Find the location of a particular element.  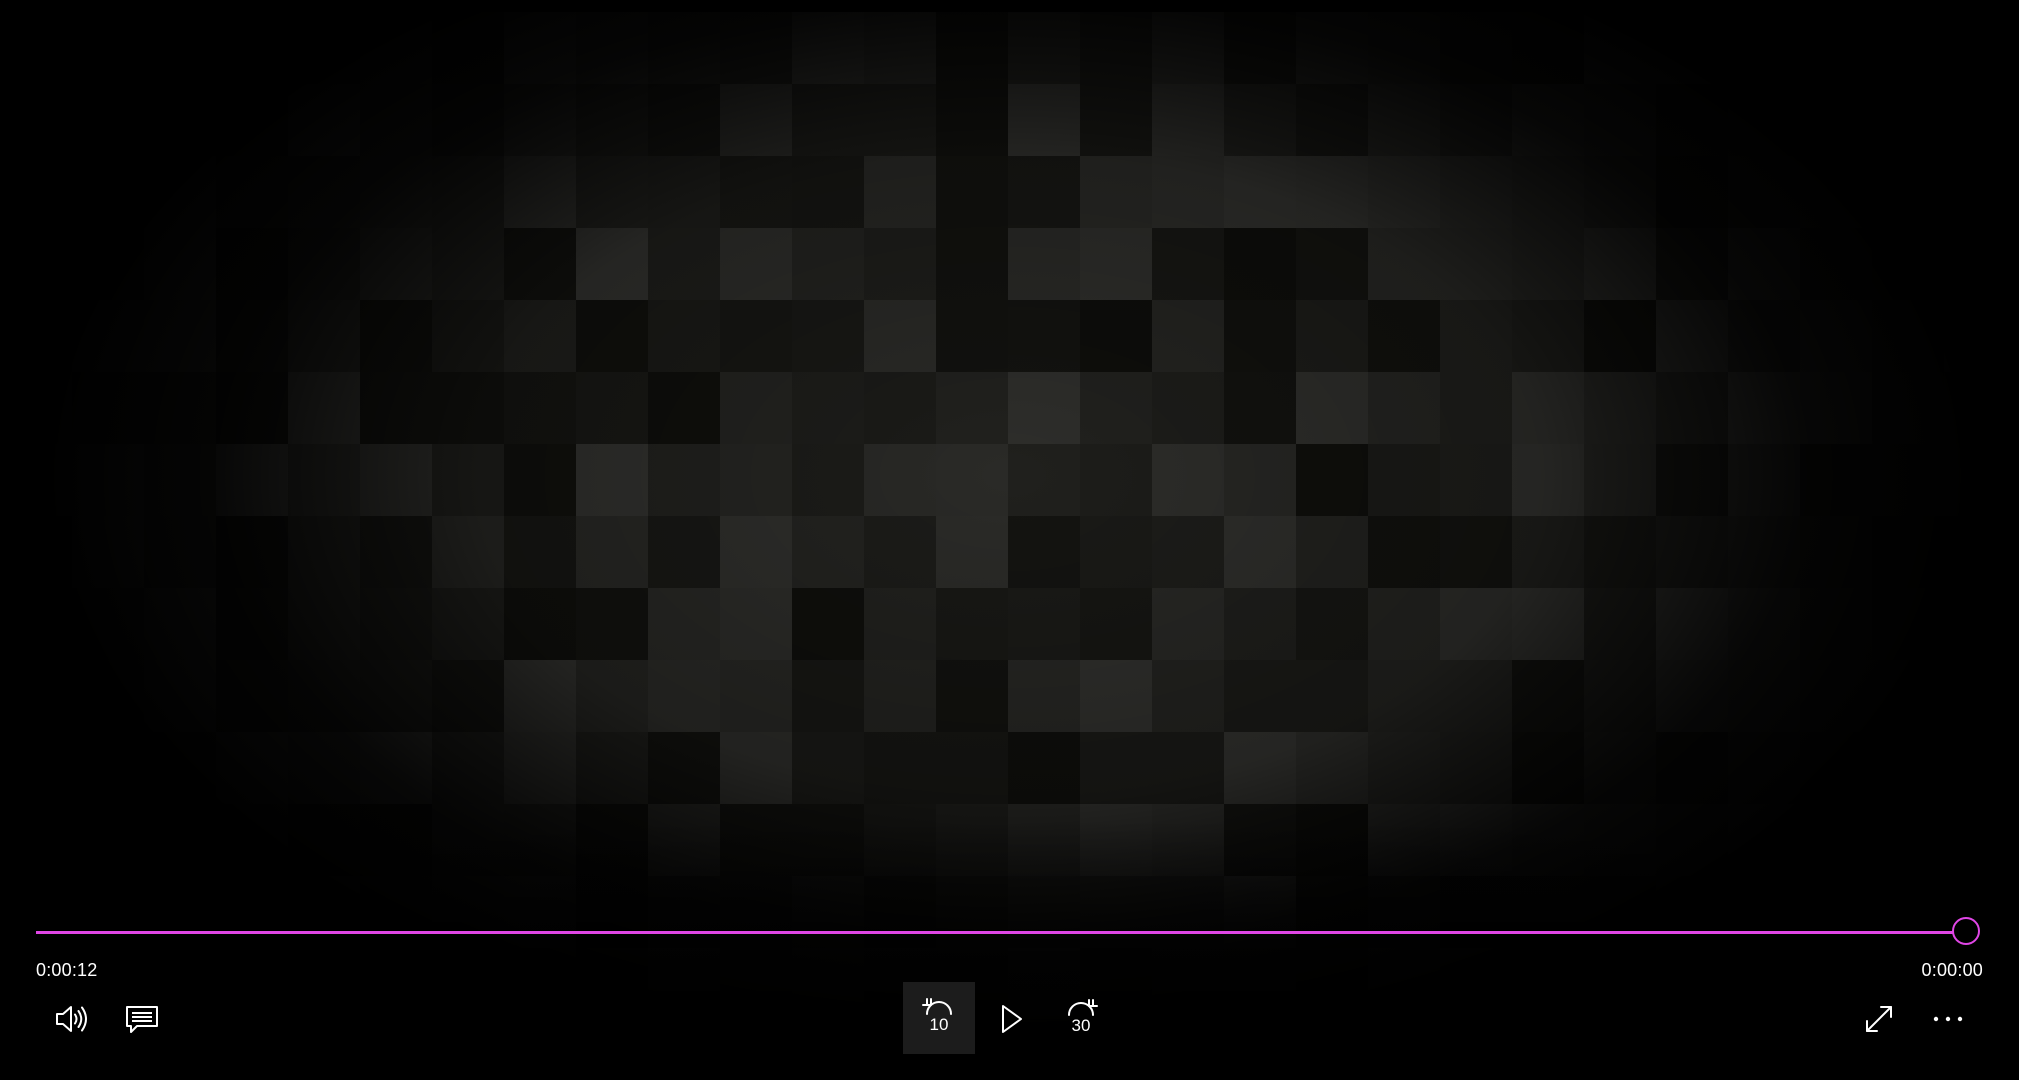

play-icon is located at coordinates (1011, 1019).